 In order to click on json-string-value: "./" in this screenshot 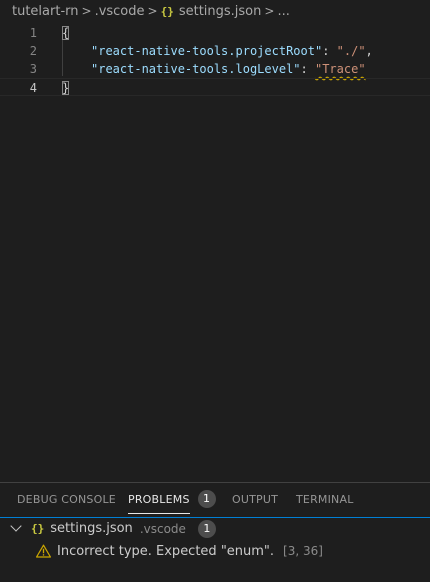, I will do `click(351, 51)`.